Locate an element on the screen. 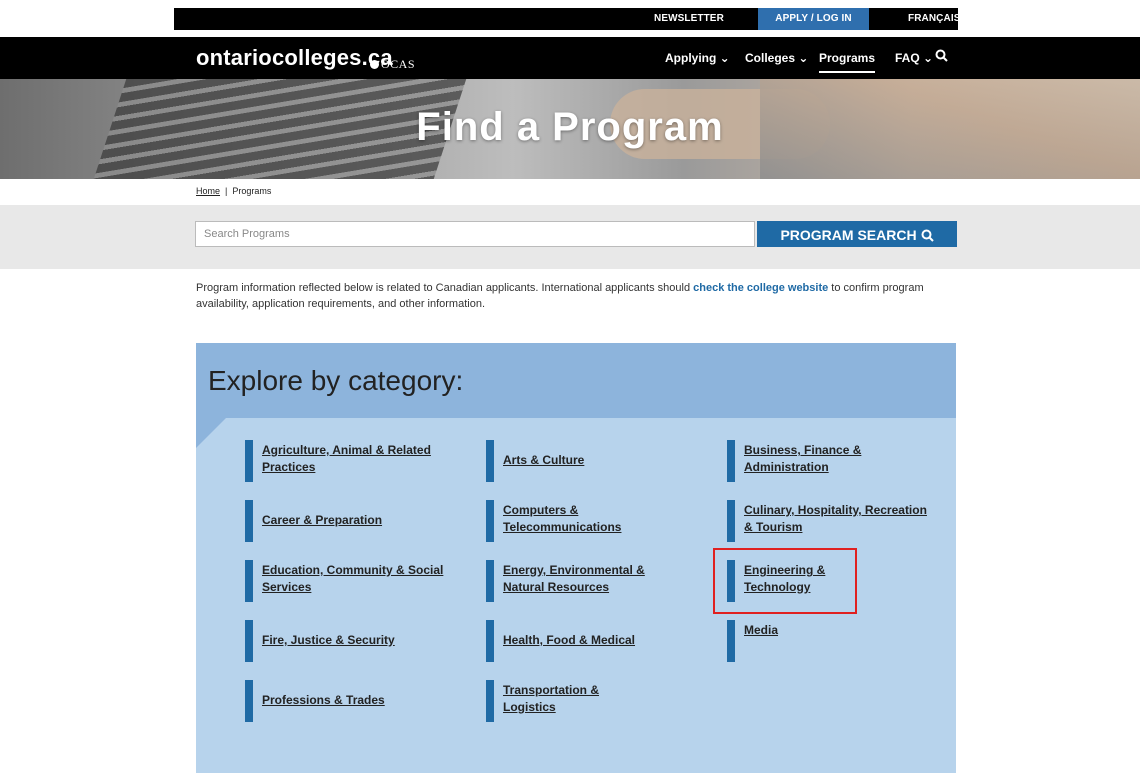 The image size is (1140, 773). category-item: Computers & Telecommunications is located at coordinates (586, 521).